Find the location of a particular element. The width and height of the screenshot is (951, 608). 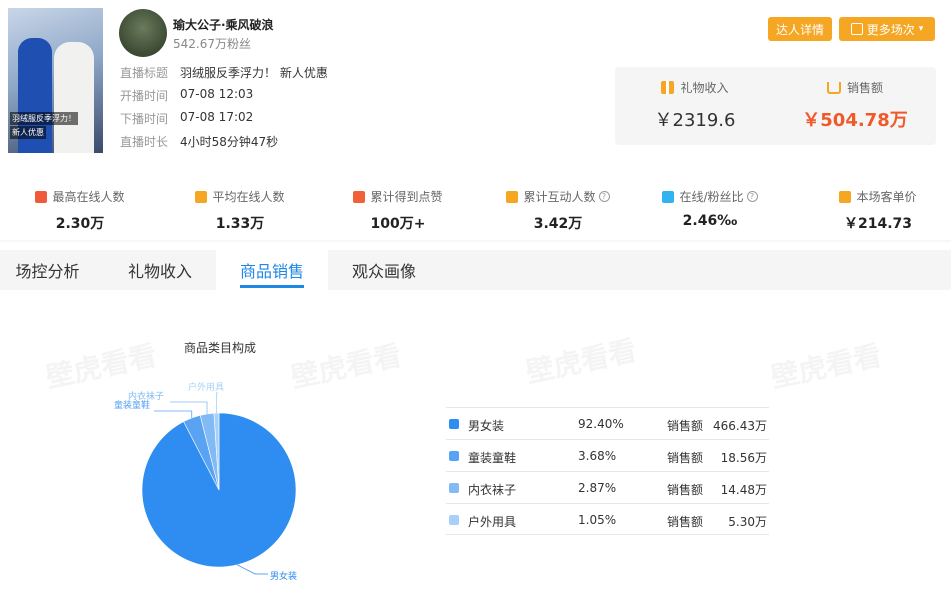

tab-product-sales: 商品销售 is located at coordinates (272, 270).